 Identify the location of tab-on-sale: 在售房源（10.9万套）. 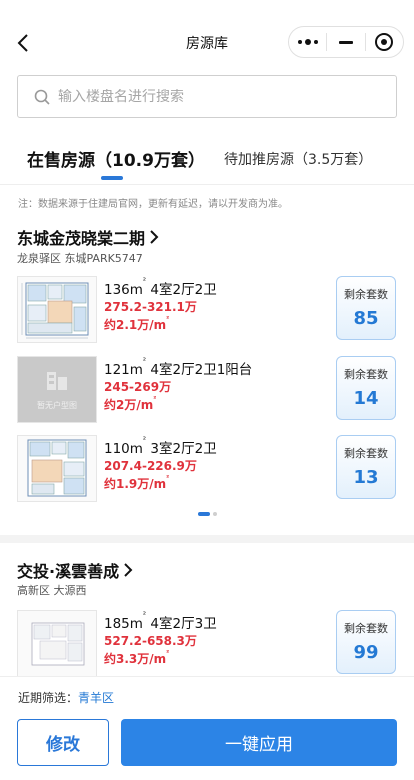
(116, 158).